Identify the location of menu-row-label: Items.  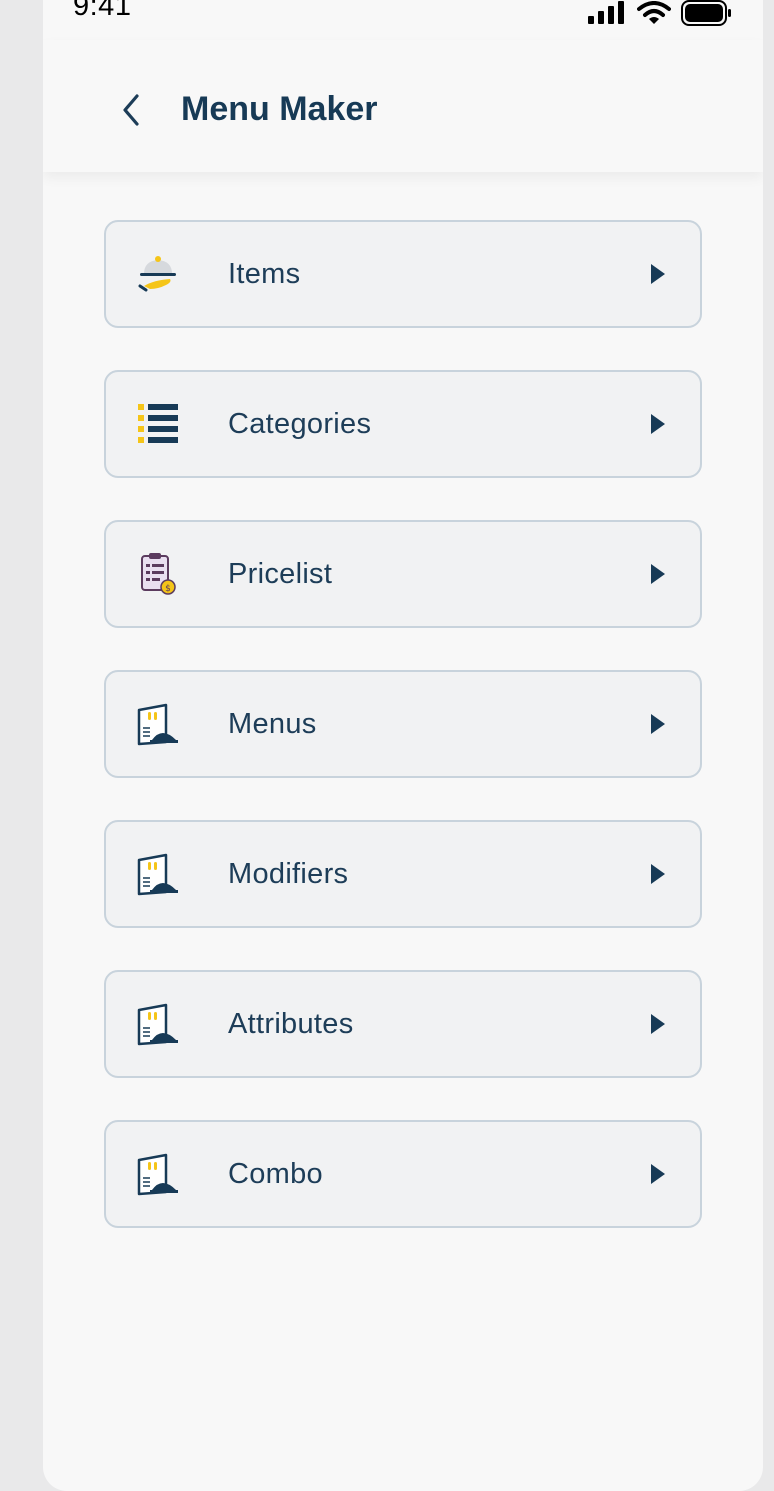
(264, 274).